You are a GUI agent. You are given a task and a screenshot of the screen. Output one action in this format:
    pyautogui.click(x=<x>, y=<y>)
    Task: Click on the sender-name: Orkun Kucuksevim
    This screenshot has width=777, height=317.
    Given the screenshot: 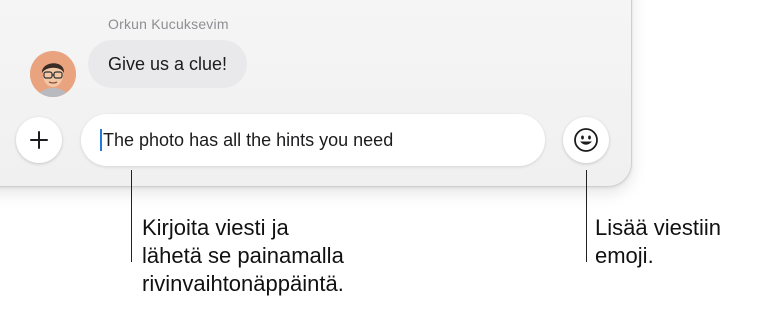 What is the action you would take?
    pyautogui.click(x=168, y=24)
    